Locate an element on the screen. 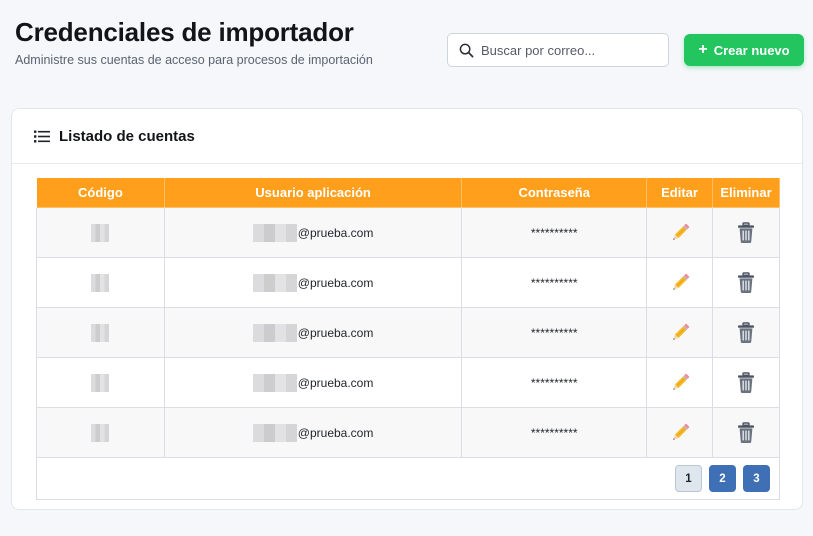 The height and width of the screenshot is (536, 813). column-header-user: Usuario aplicación is located at coordinates (313, 192).